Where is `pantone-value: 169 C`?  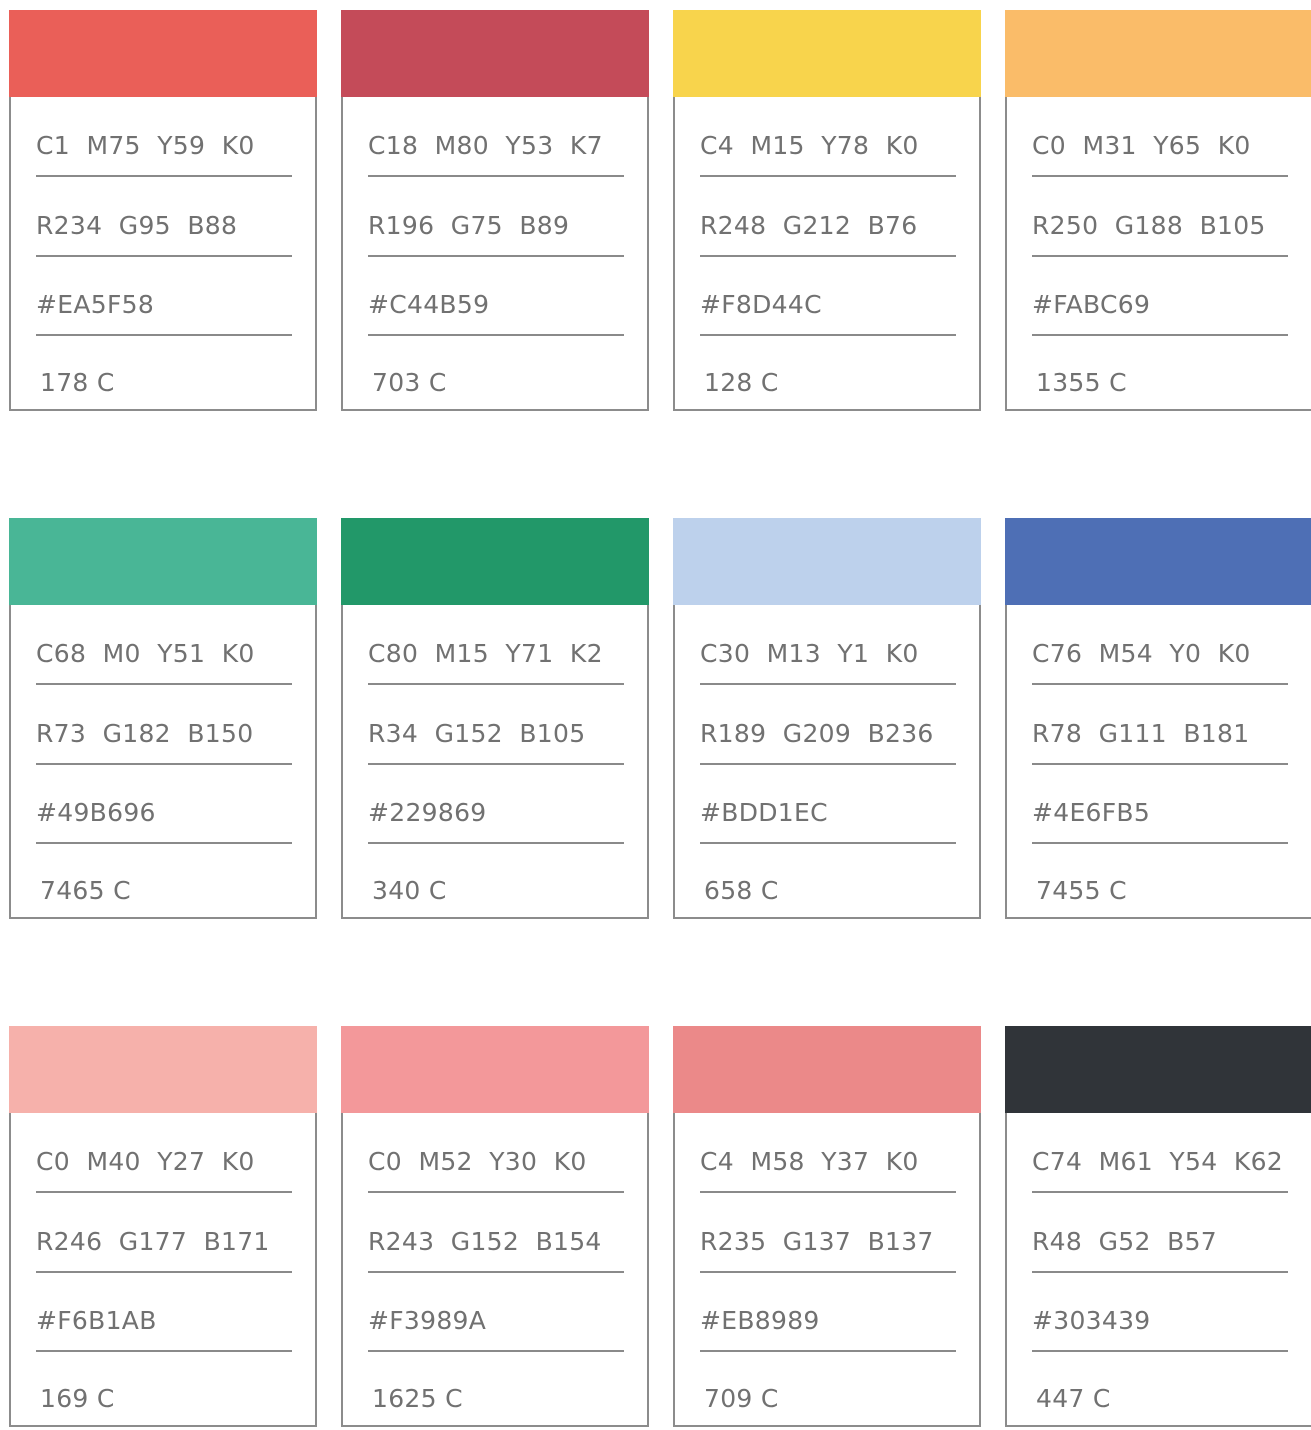 pantone-value: 169 C is located at coordinates (77, 1398).